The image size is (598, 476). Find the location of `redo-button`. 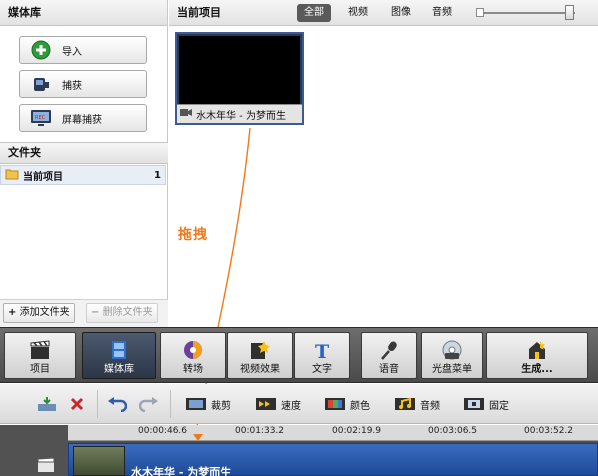

redo-button is located at coordinates (151, 404).